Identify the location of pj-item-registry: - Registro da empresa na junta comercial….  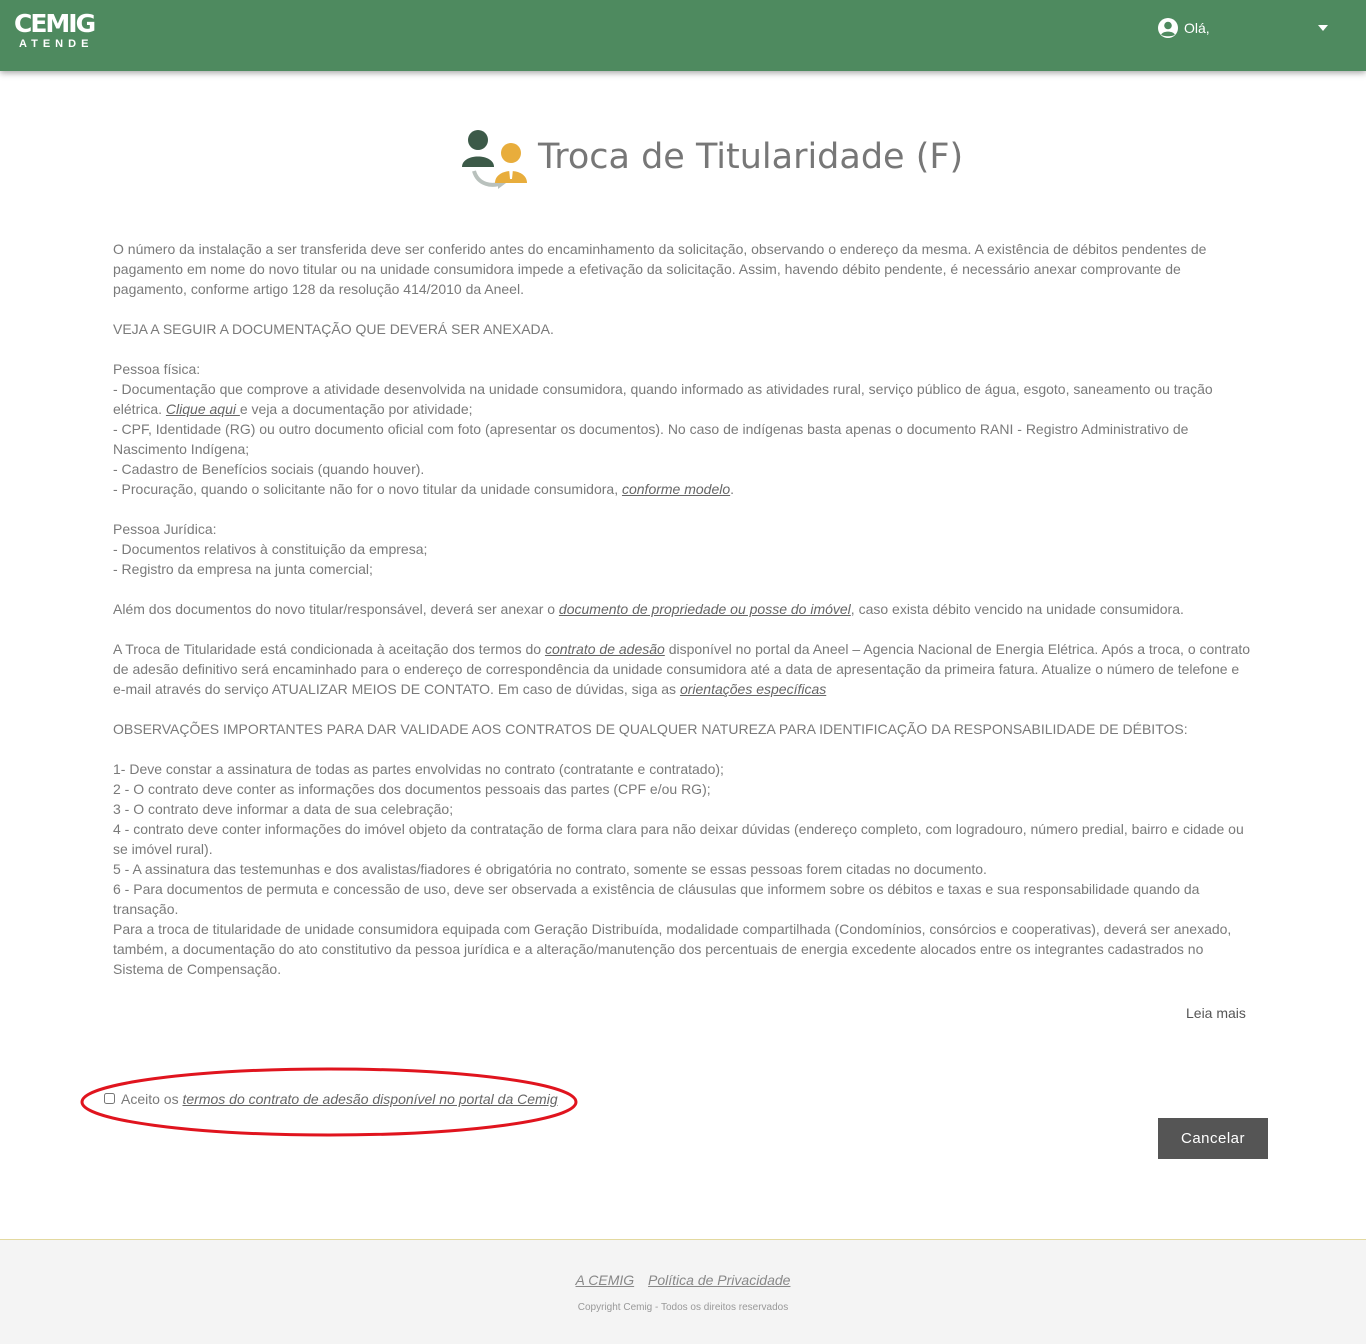
(243, 569).